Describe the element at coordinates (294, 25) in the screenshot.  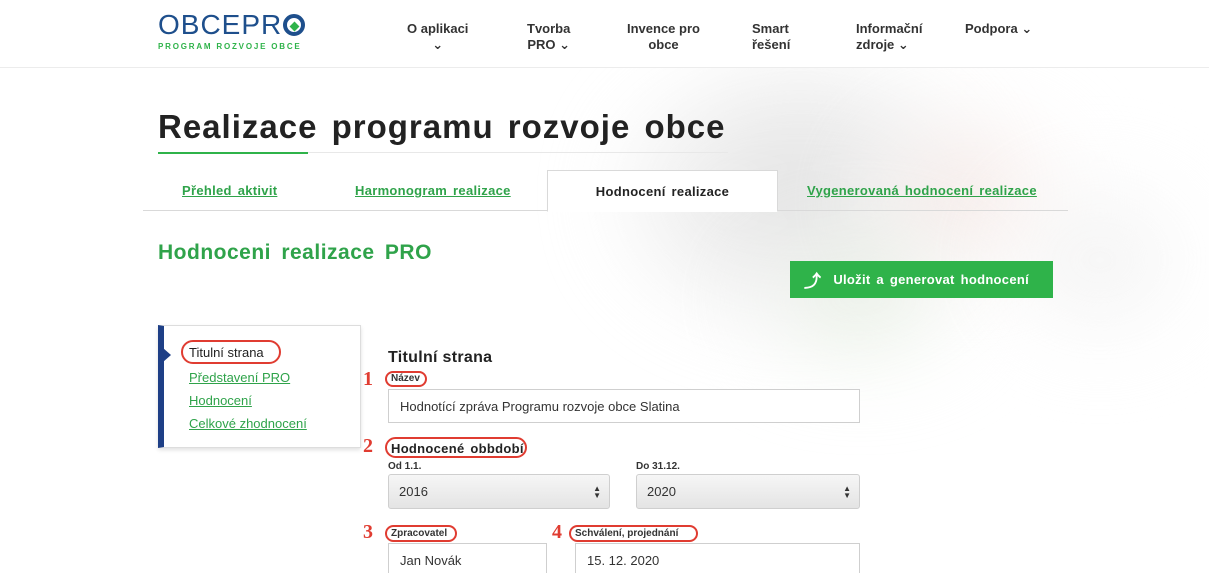
I see `logo-o-icon` at that location.